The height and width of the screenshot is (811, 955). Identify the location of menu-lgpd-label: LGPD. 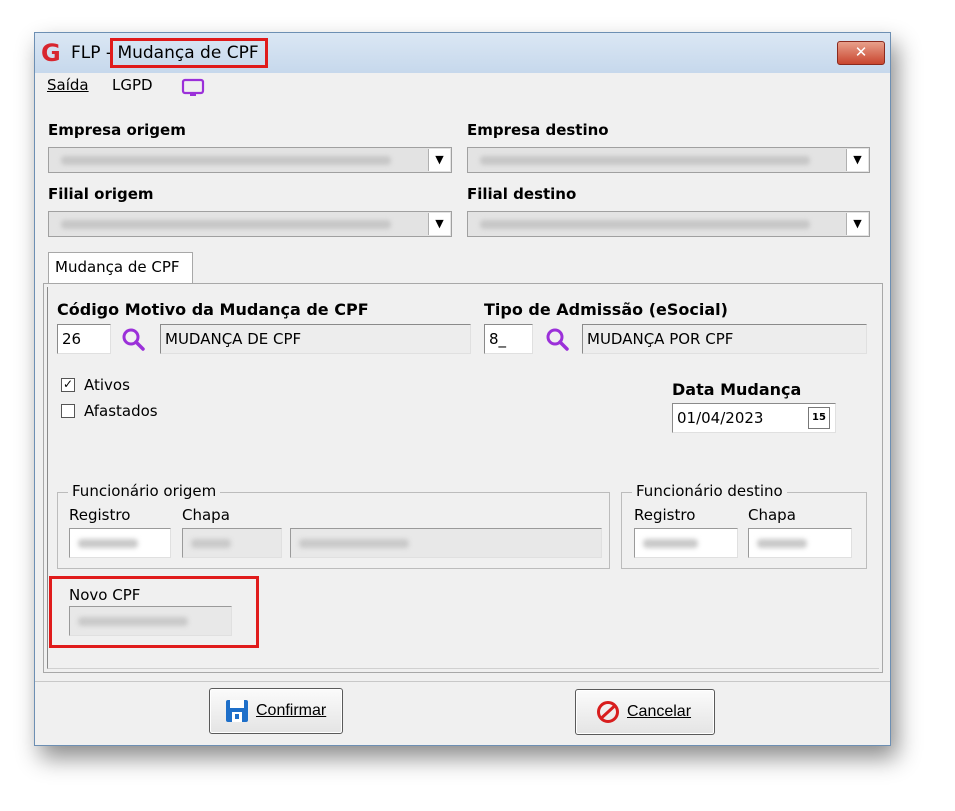
(132, 85).